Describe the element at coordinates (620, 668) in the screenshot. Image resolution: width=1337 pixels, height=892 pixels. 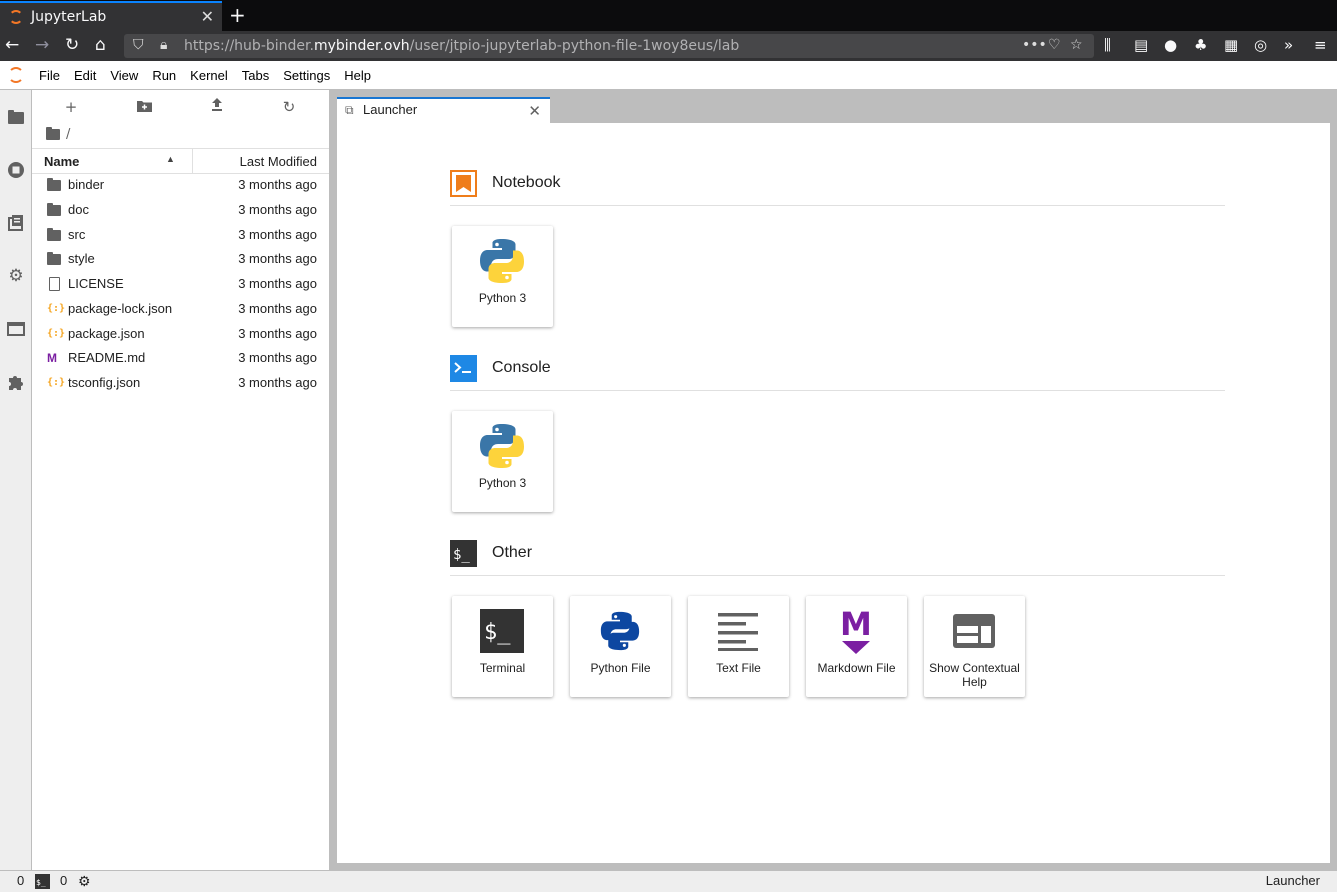
I see `card-label: Python File` at that location.